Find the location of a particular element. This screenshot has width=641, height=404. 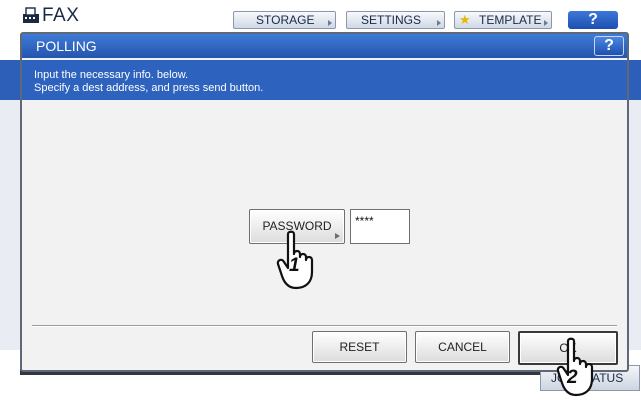

dialog-title: POLLING is located at coordinates (66, 46).